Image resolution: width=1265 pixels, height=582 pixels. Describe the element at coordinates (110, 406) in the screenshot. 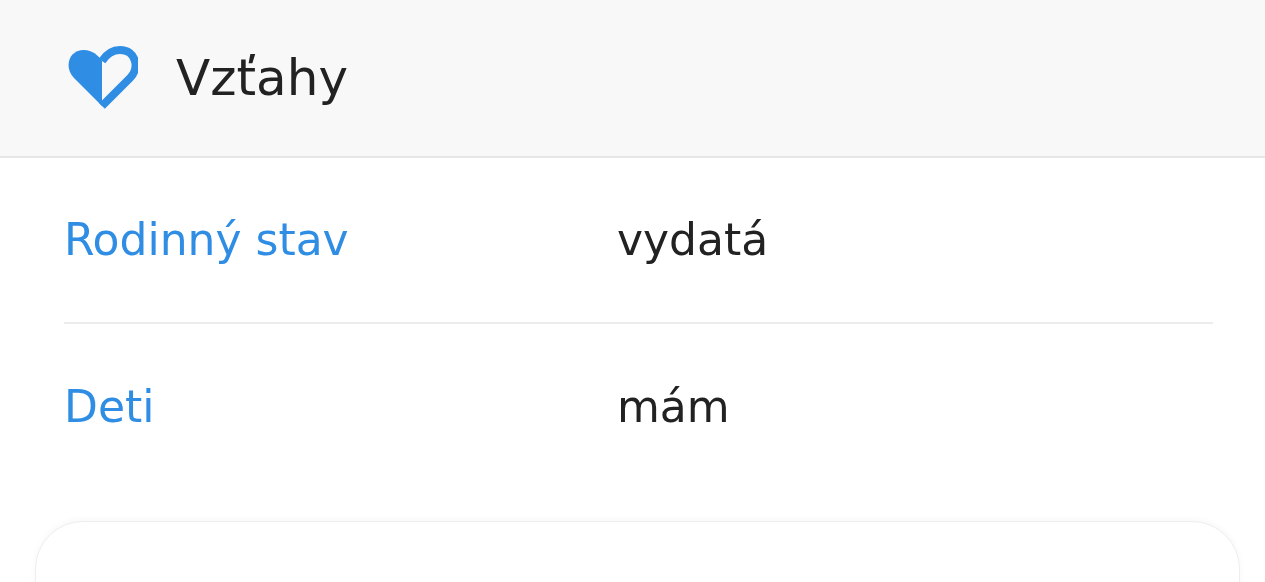

I see `field-label: Deti` at that location.